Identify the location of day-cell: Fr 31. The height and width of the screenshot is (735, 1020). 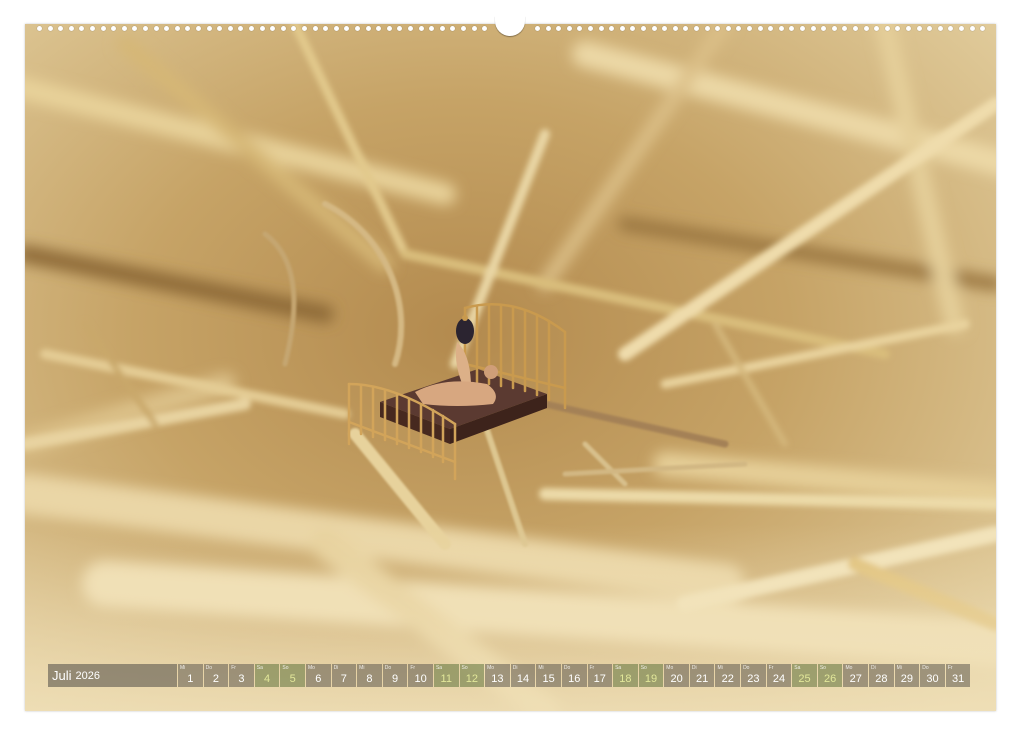
(958, 675).